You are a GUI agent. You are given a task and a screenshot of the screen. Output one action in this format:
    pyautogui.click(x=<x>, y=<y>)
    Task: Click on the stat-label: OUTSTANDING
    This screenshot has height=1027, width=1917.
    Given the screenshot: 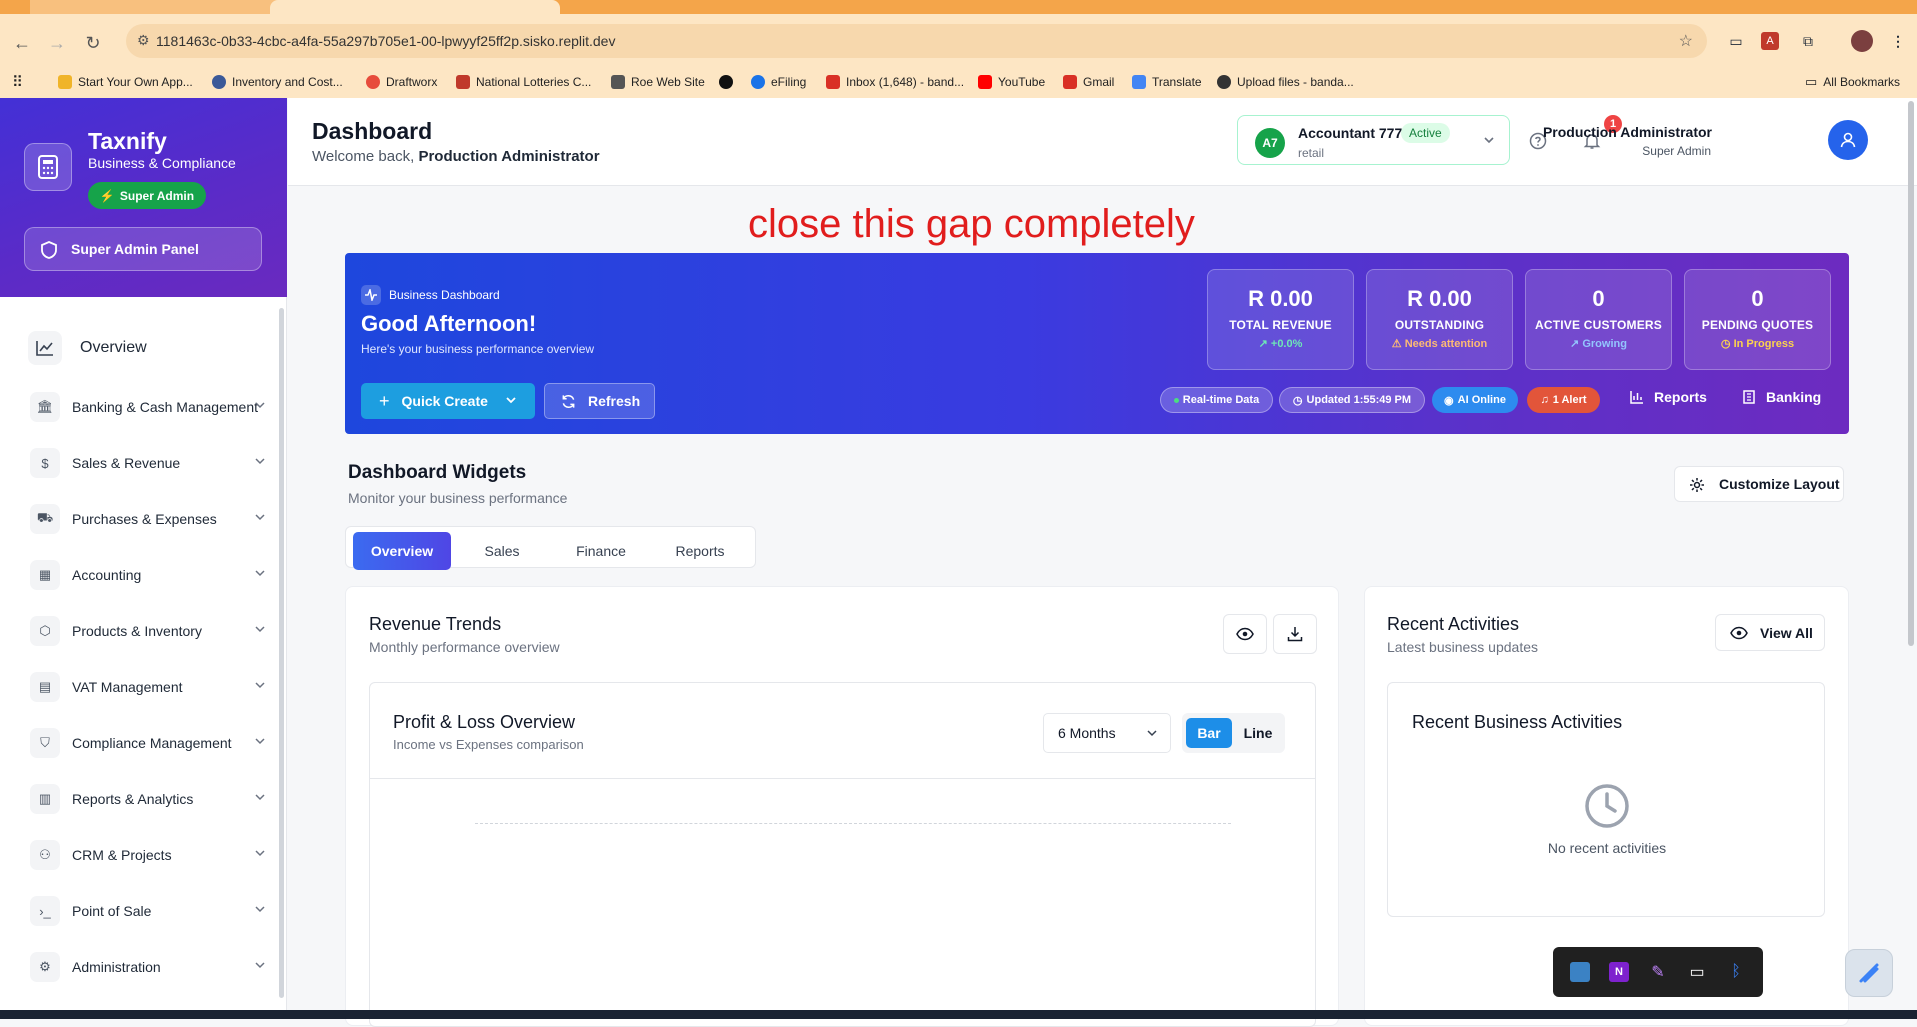 What is the action you would take?
    pyautogui.click(x=1439, y=325)
    